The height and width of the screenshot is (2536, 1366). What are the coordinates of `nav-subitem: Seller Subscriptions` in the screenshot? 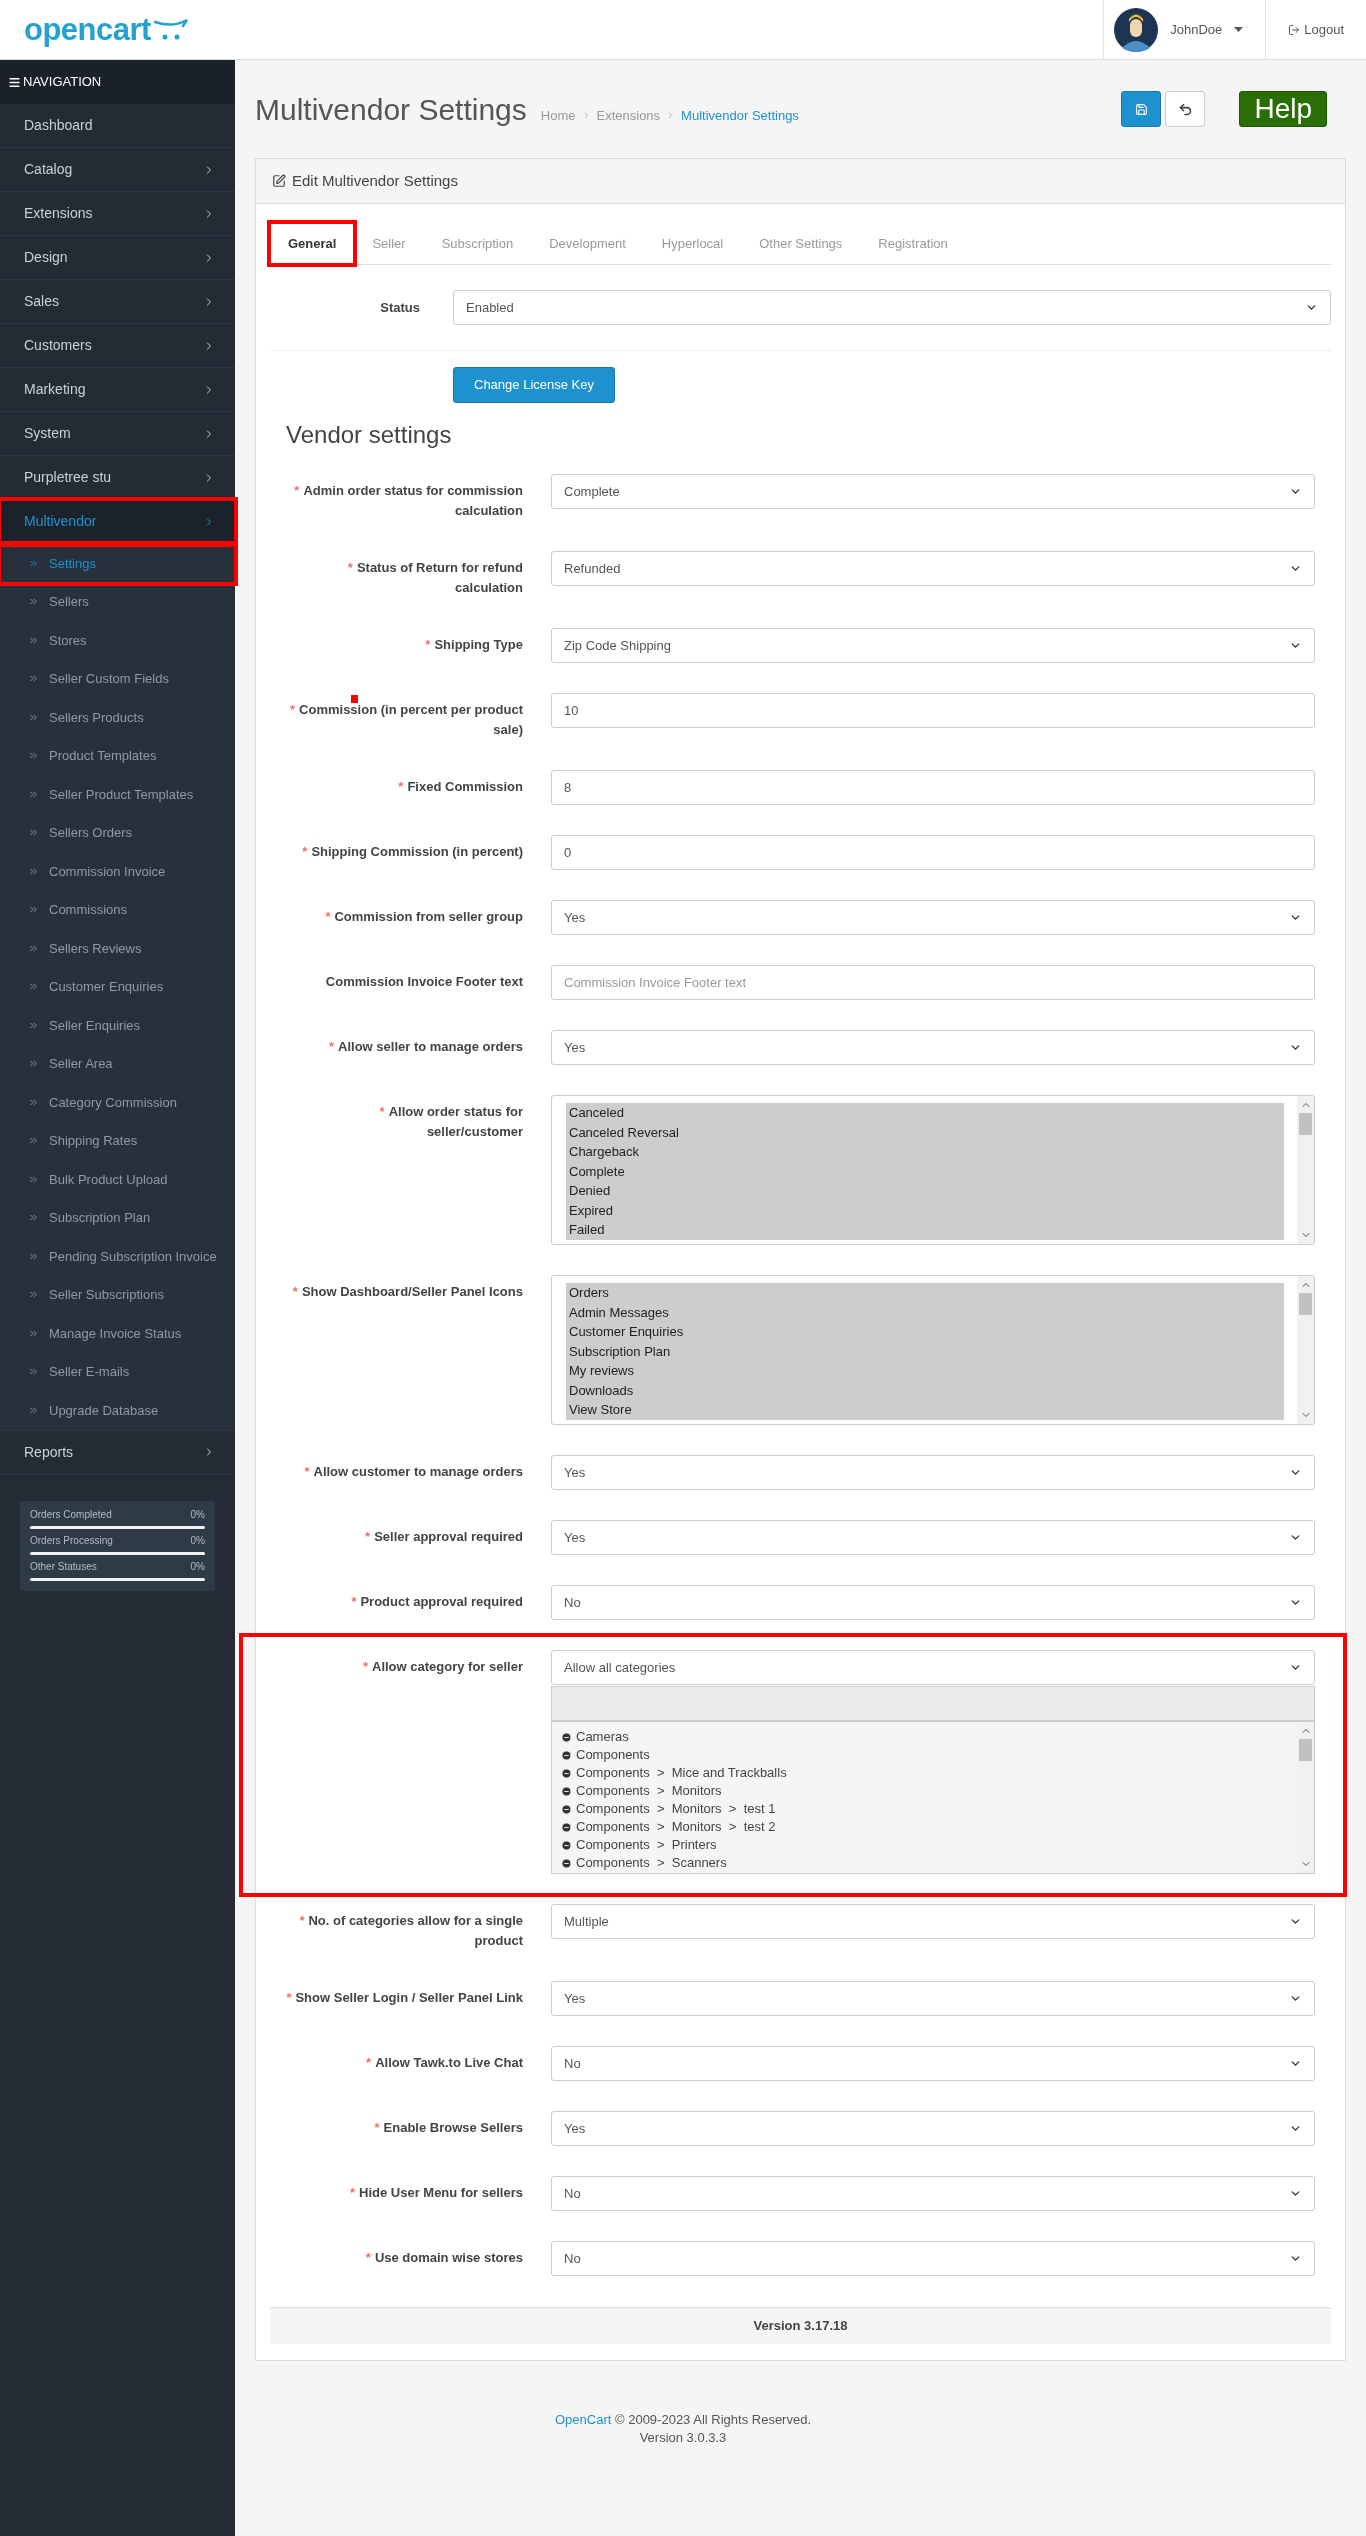 It's located at (117, 1294).